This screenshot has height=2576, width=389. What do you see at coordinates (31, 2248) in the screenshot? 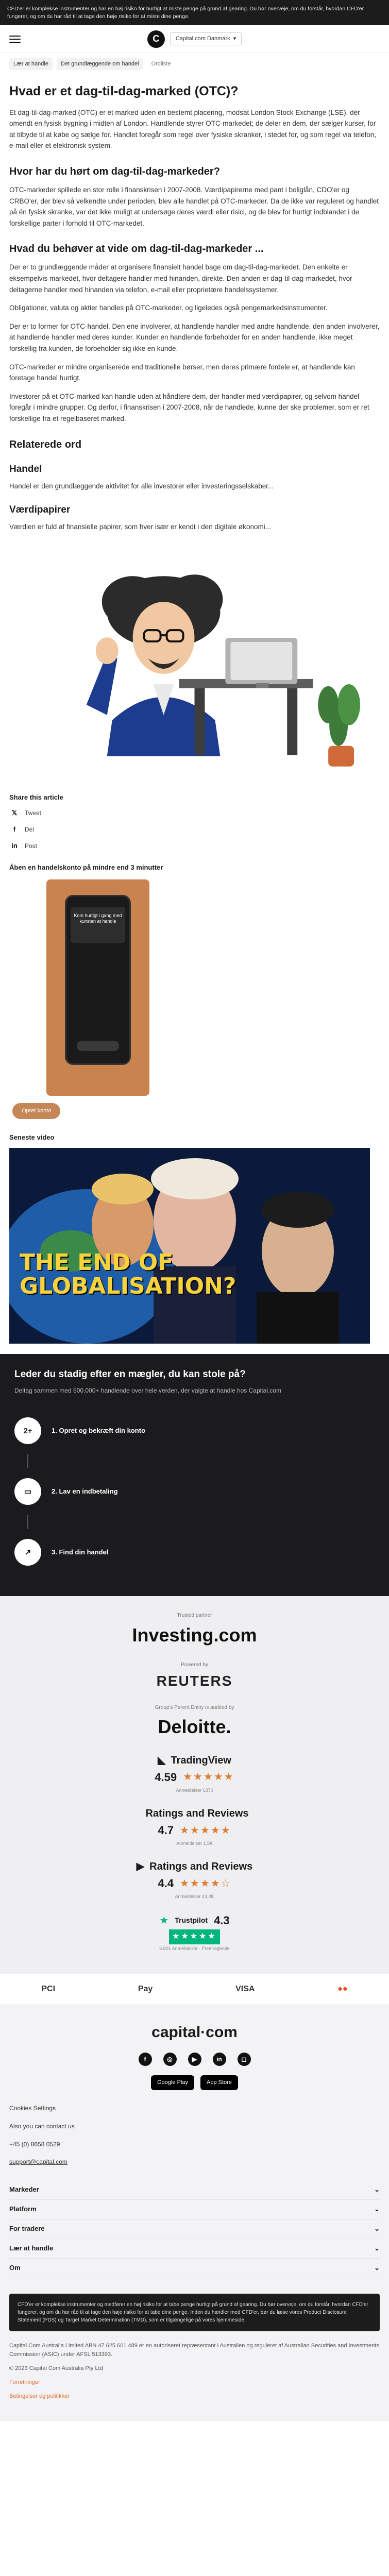
I see `footer-nav-label: Lær at handle` at bounding box center [31, 2248].